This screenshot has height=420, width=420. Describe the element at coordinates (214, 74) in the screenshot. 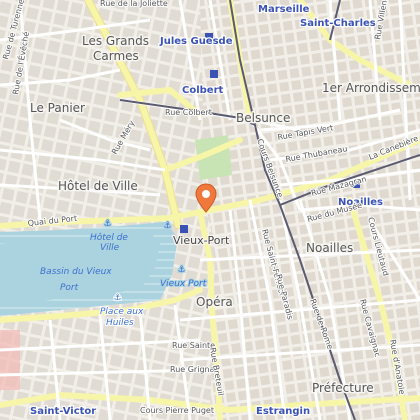

I see `station-icon-colbert` at that location.